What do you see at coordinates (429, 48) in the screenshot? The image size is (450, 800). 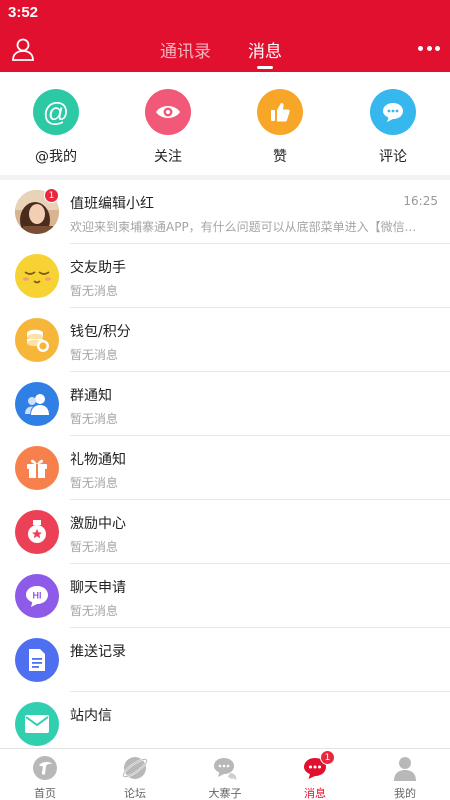 I see `more-dots-icon` at bounding box center [429, 48].